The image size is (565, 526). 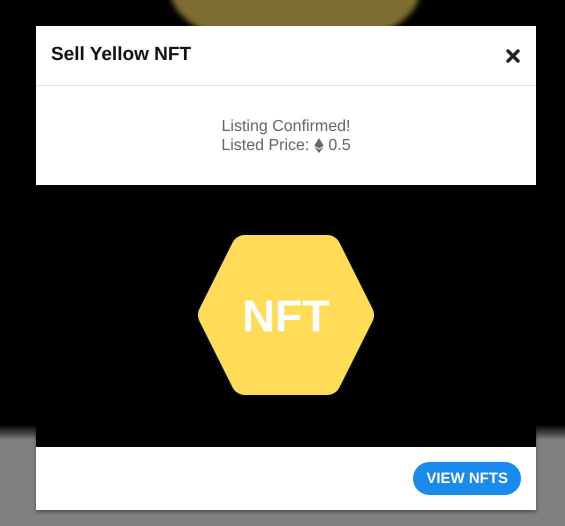 I want to click on view-nfts-button: VIEW NFTS, so click(x=467, y=478).